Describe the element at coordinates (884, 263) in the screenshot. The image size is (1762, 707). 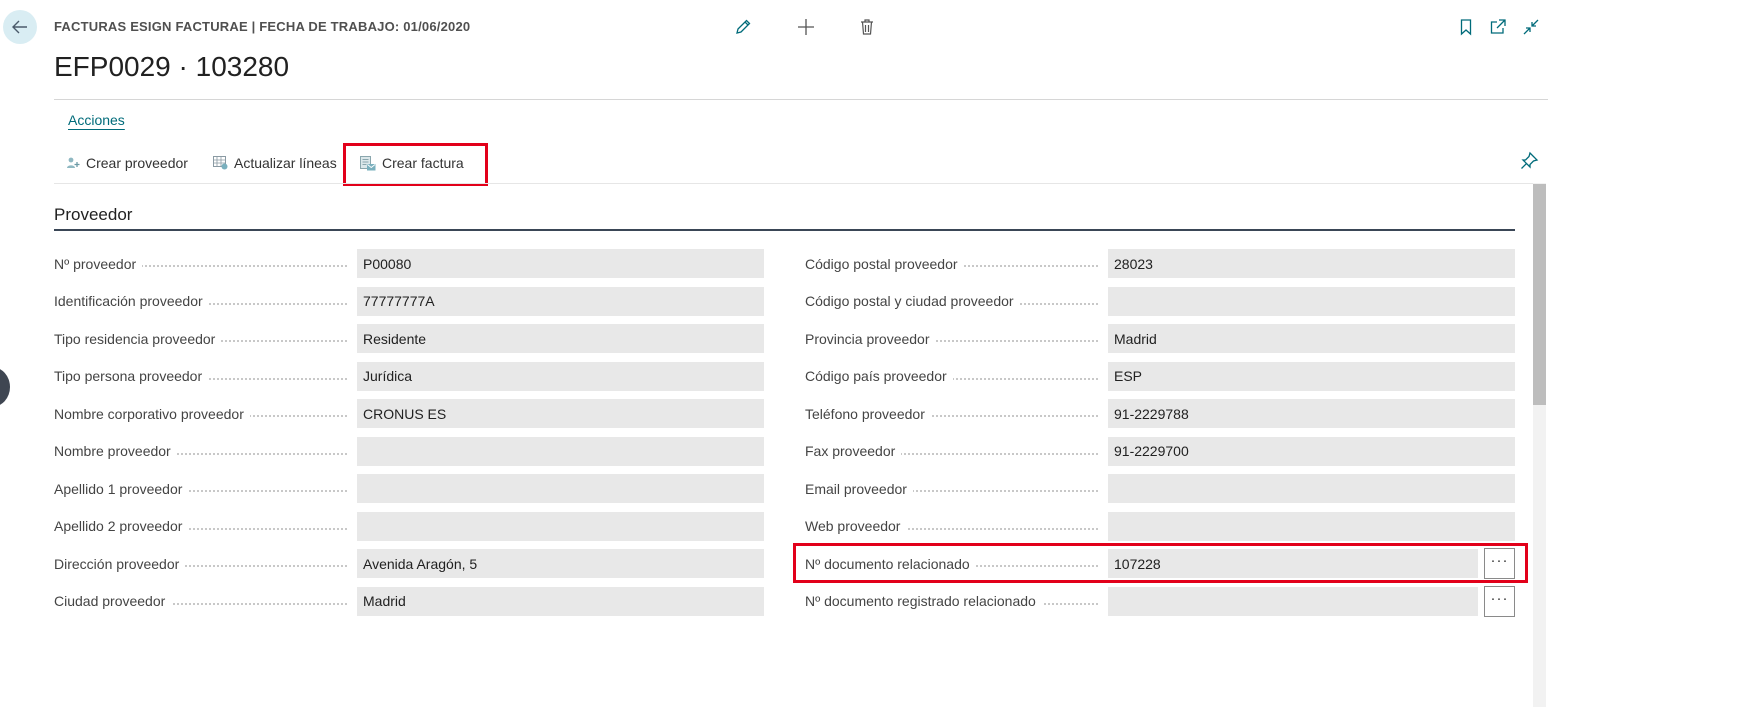
I see `field-label: Código postal proveedor` at that location.